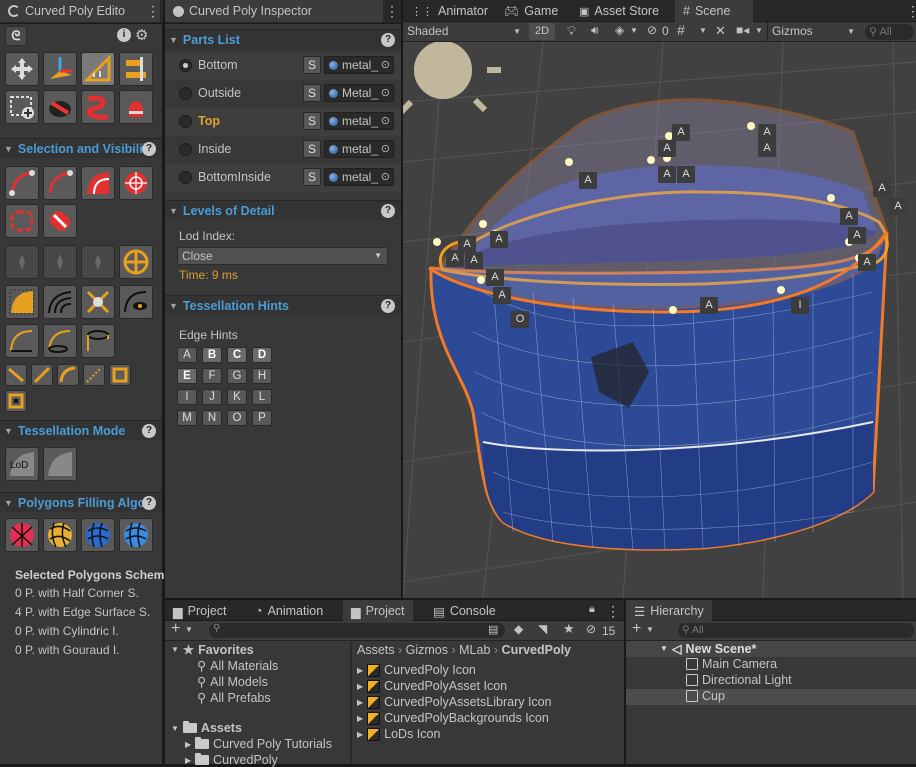 Image resolution: width=916 pixels, height=767 pixels. I want to click on part-row-inside: Inside S metal_ ⊙, so click(283, 150).